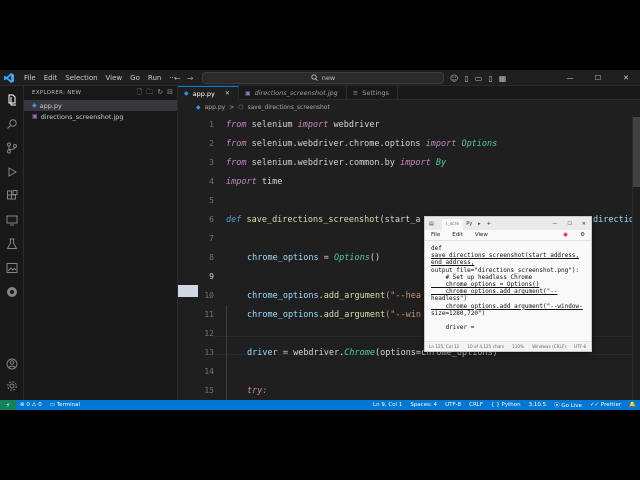 This screenshot has height=480, width=640. What do you see at coordinates (481, 235) in the screenshot?
I see `notepad-menu-view: View` at bounding box center [481, 235].